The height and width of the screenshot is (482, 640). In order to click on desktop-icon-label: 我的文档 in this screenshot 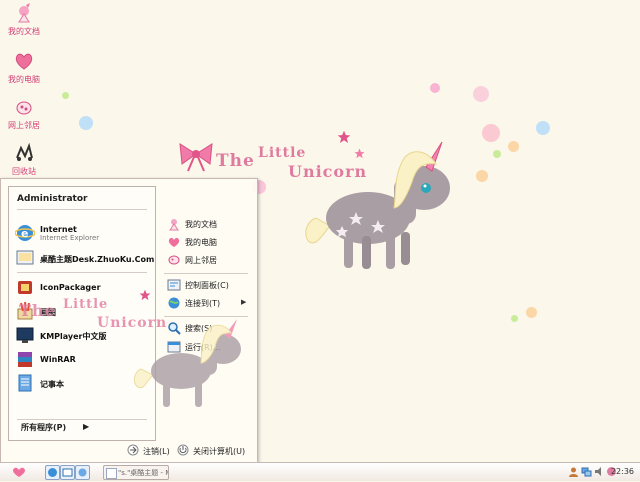, I will do `click(24, 31)`.